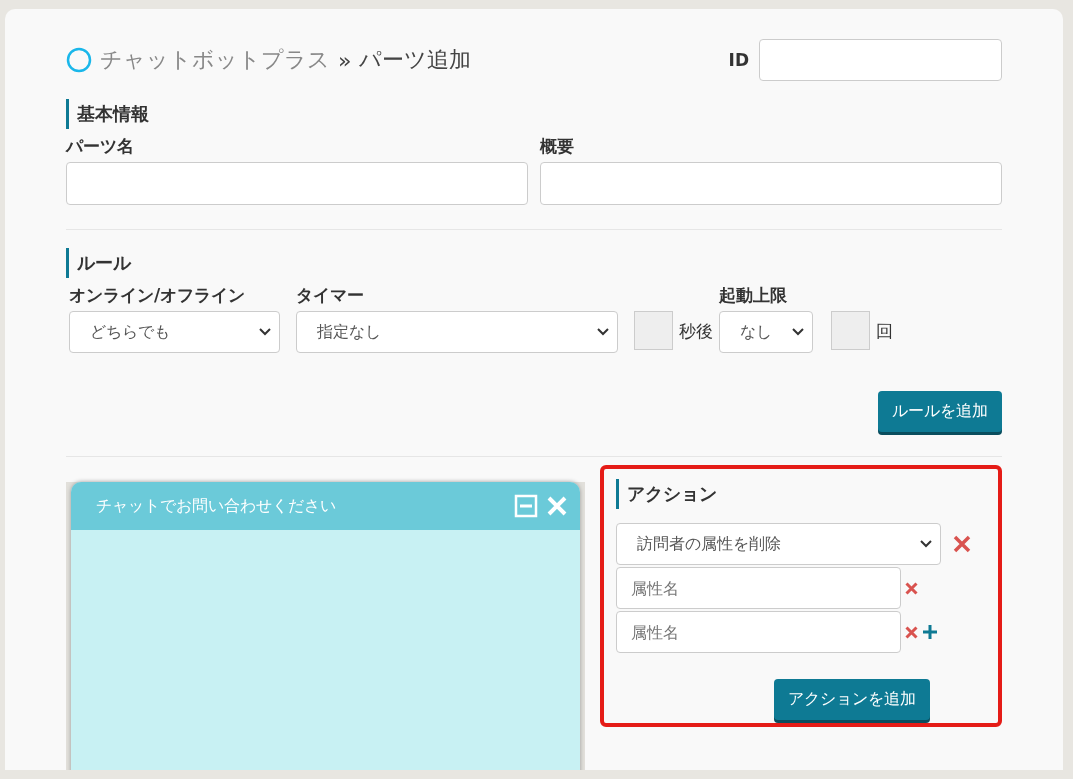 The width and height of the screenshot is (1073, 779). What do you see at coordinates (556, 506) in the screenshot?
I see `close-icon` at bounding box center [556, 506].